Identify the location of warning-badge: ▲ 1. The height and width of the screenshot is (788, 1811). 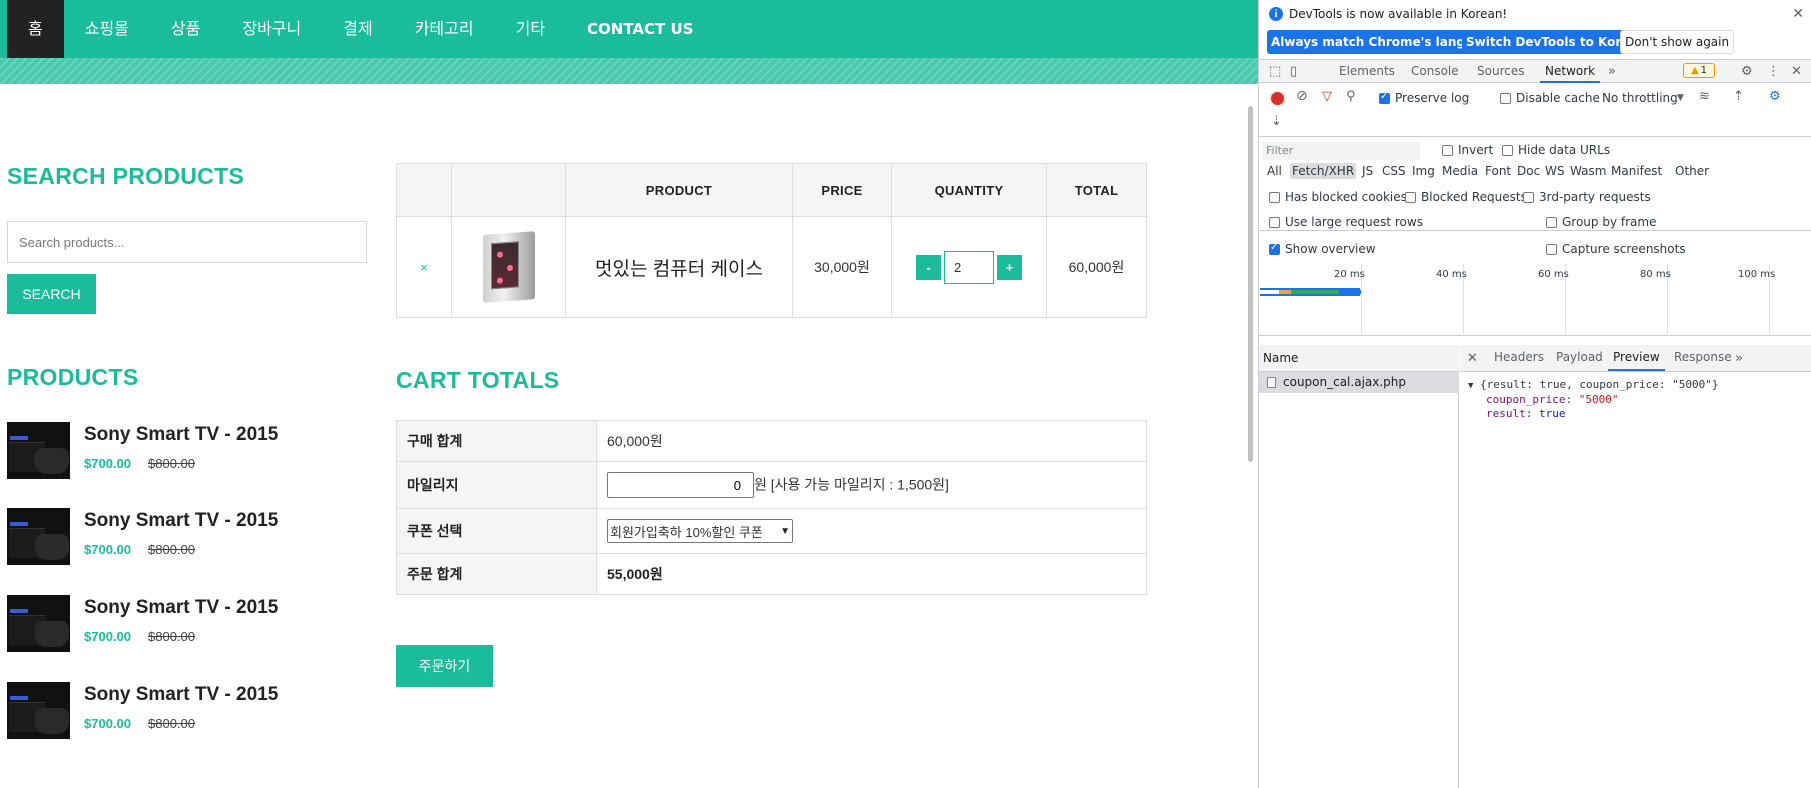
(1699, 70).